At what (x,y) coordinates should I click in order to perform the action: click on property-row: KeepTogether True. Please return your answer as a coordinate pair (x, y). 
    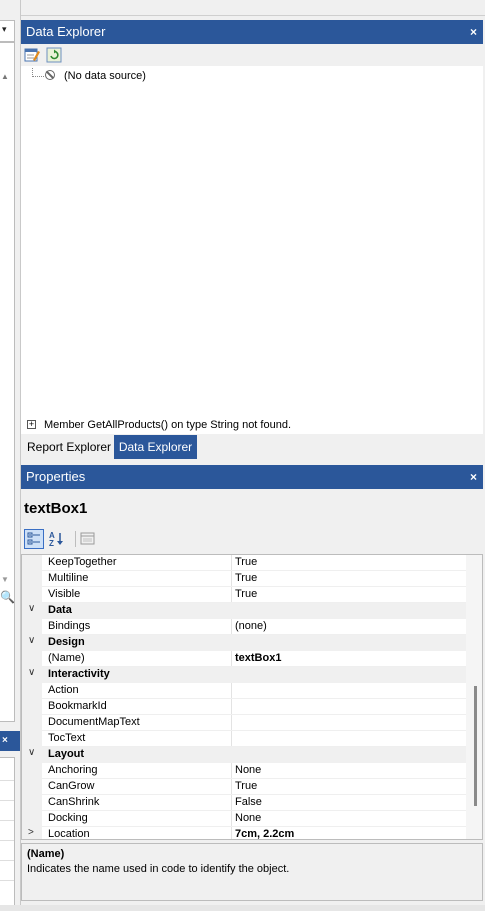
    Looking at the image, I should click on (245, 563).